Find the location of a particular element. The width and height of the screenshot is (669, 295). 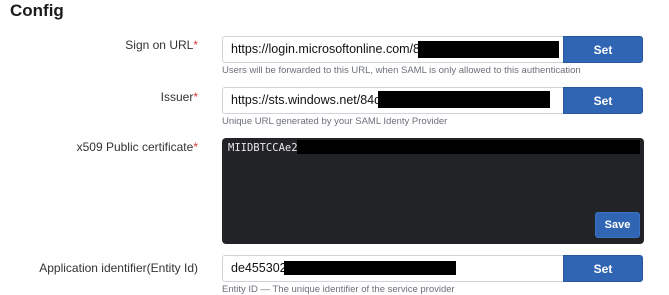

set-entity-id-button: Set is located at coordinates (603, 268).